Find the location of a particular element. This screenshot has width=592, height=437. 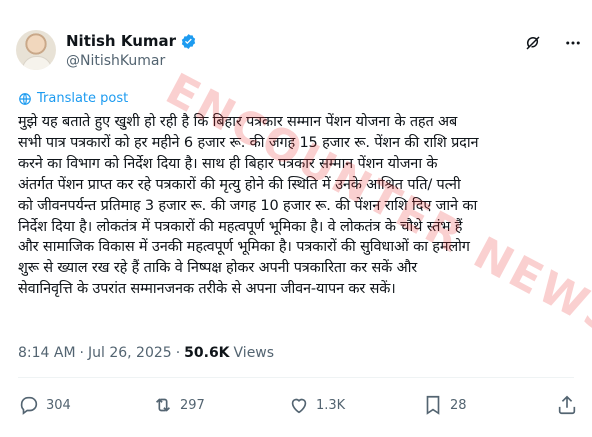

author-name: Nitish Kumar is located at coordinates (121, 41).